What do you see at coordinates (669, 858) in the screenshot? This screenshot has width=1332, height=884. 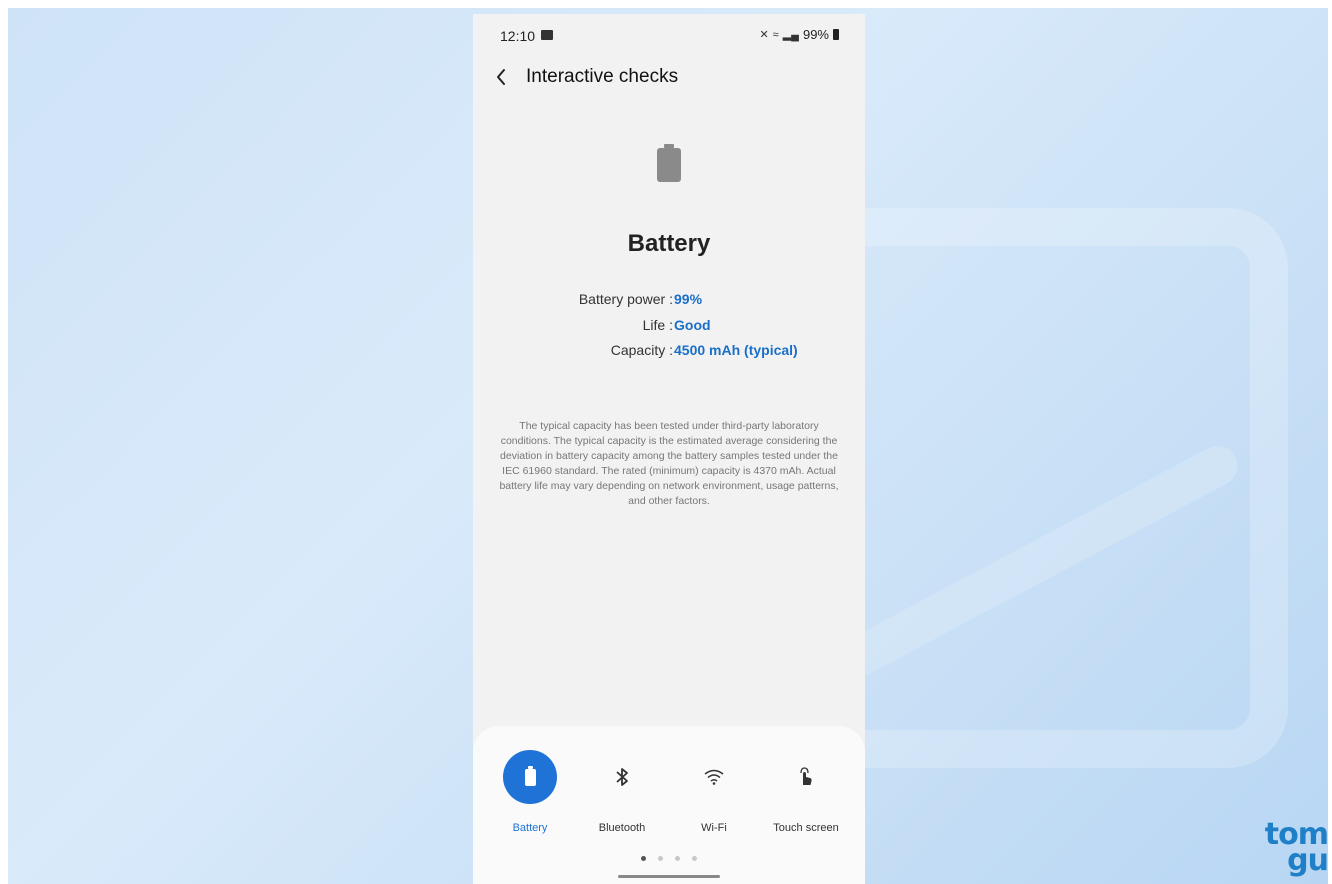 I see `page-indicator` at bounding box center [669, 858].